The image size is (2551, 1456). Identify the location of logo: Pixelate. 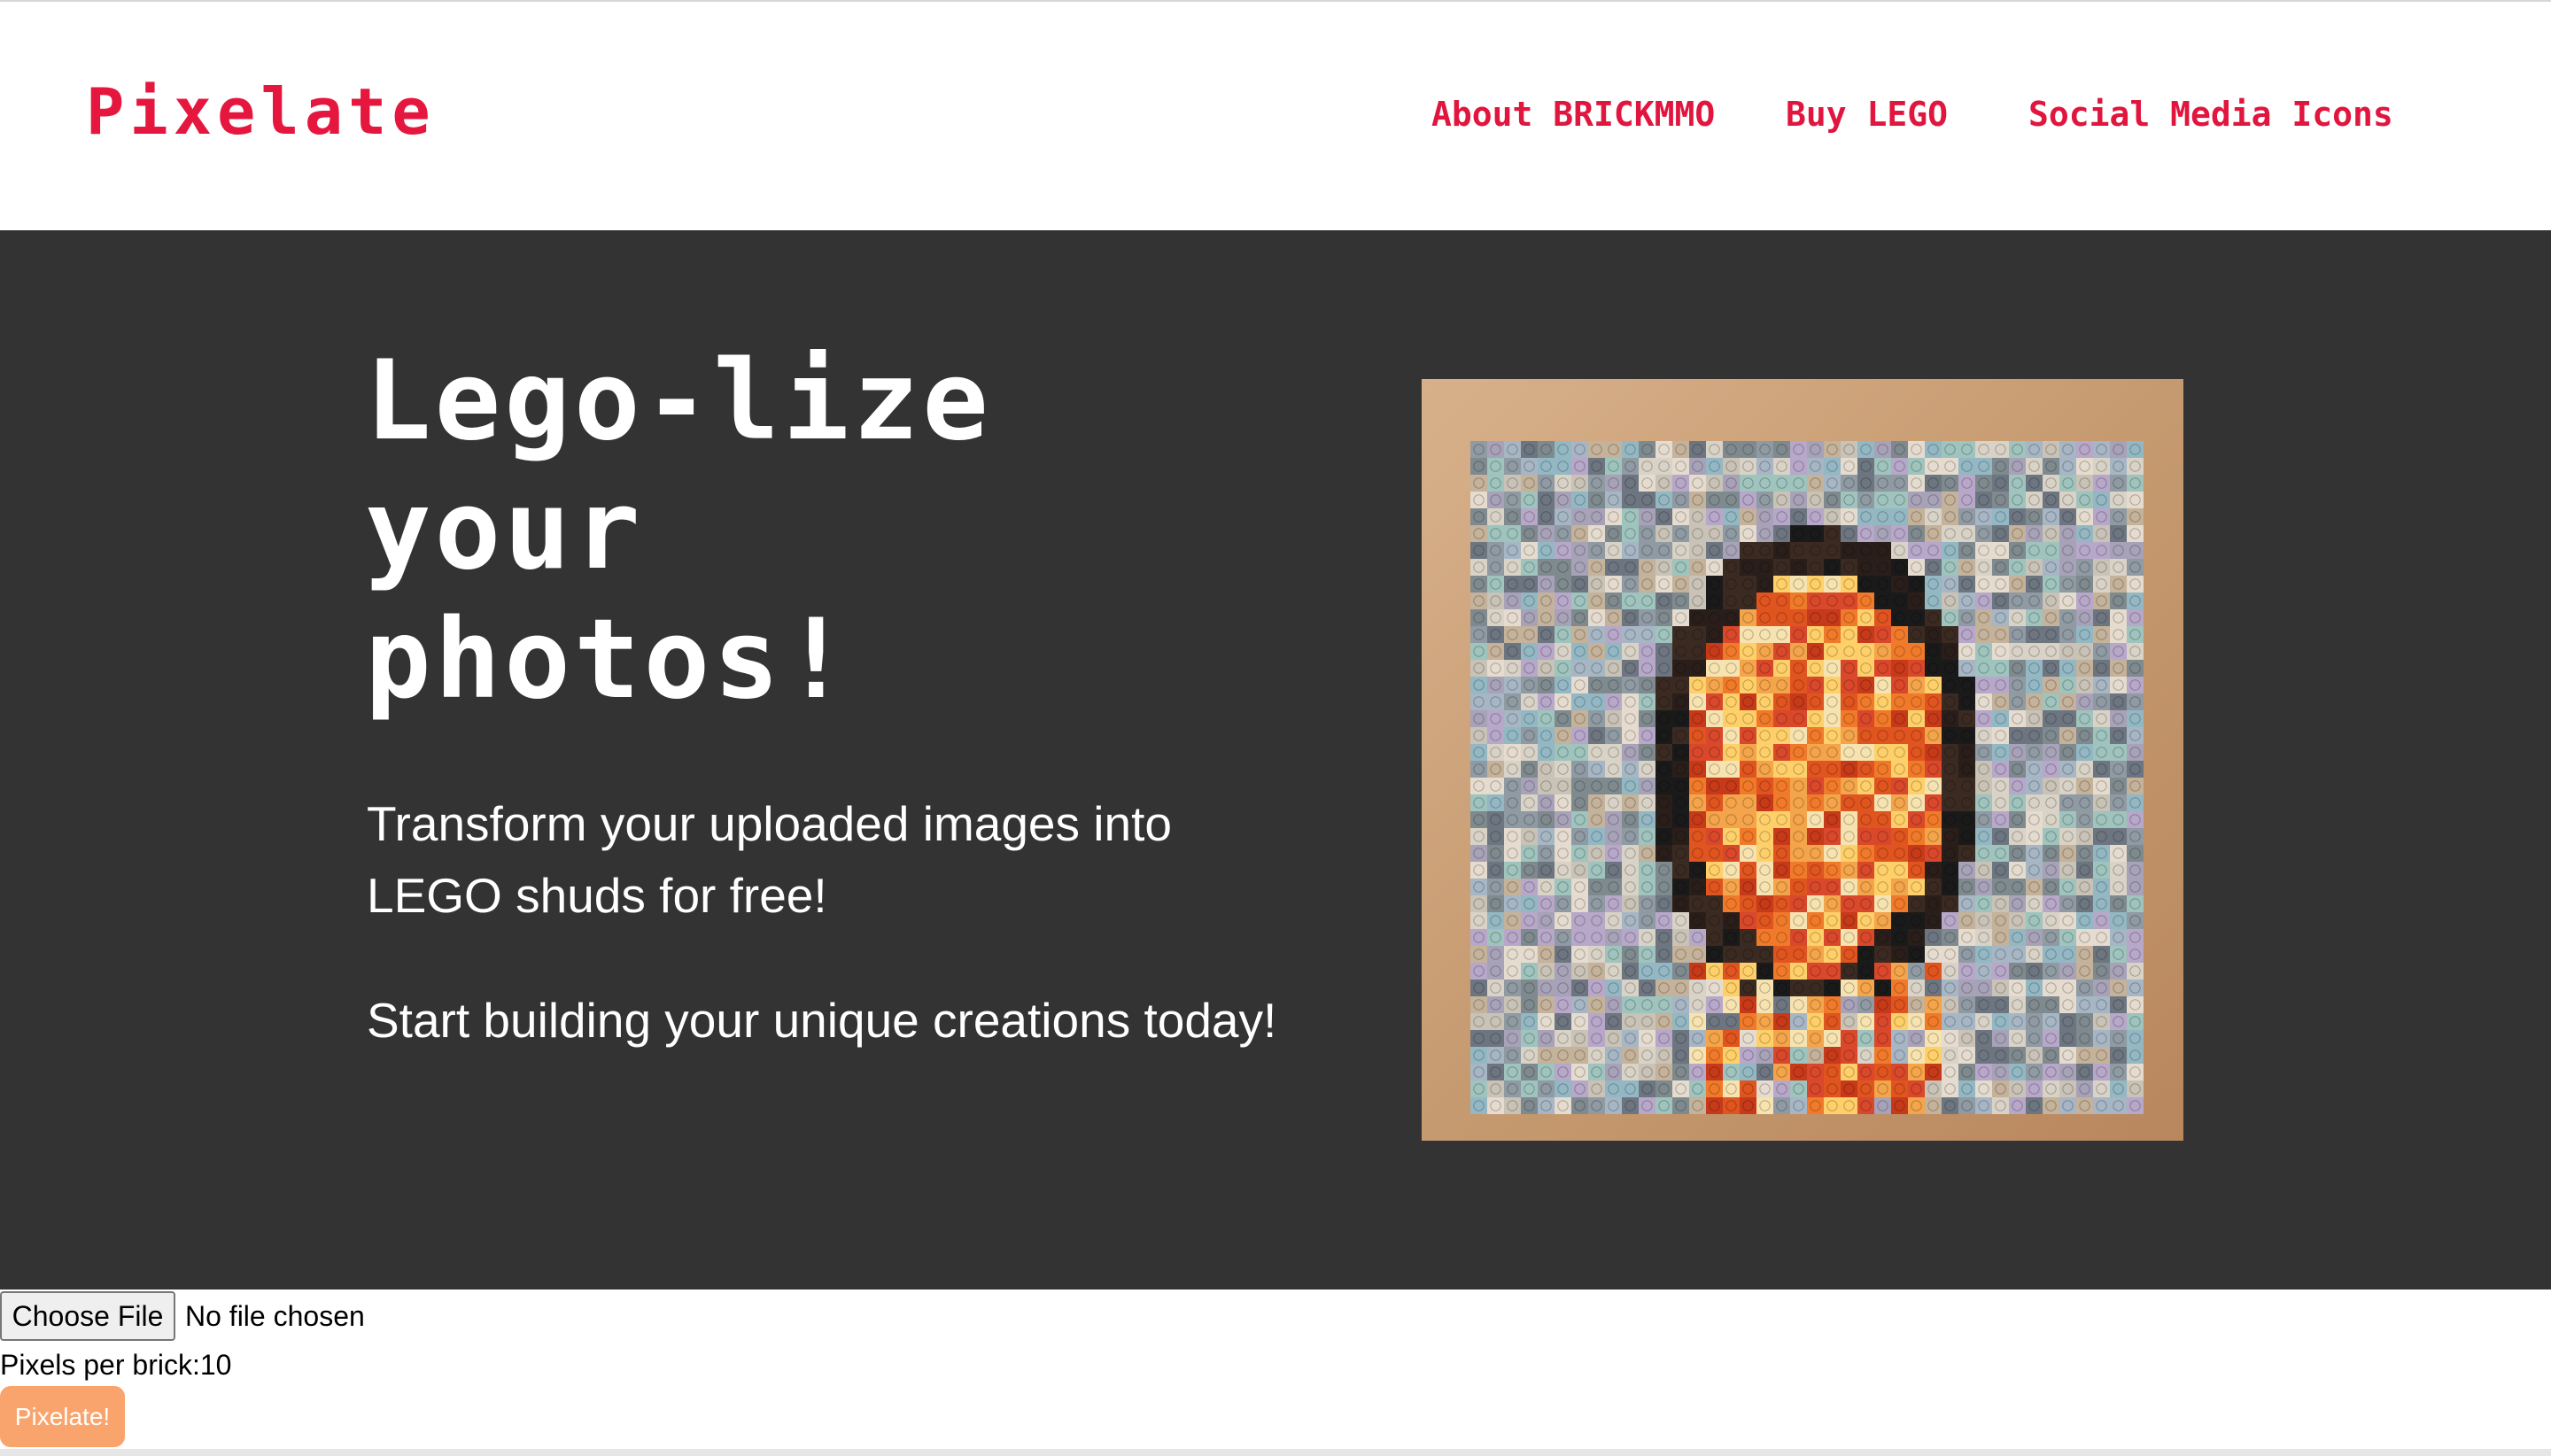
(261, 111).